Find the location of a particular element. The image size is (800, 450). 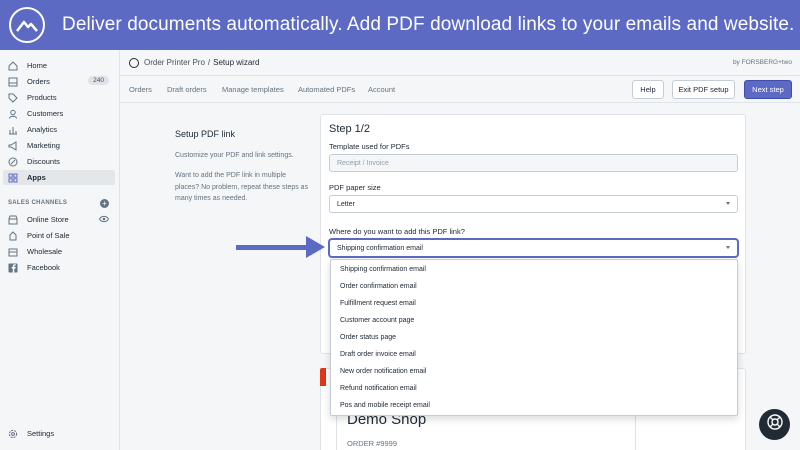

sidebar-item-home: Home is located at coordinates (59, 65).